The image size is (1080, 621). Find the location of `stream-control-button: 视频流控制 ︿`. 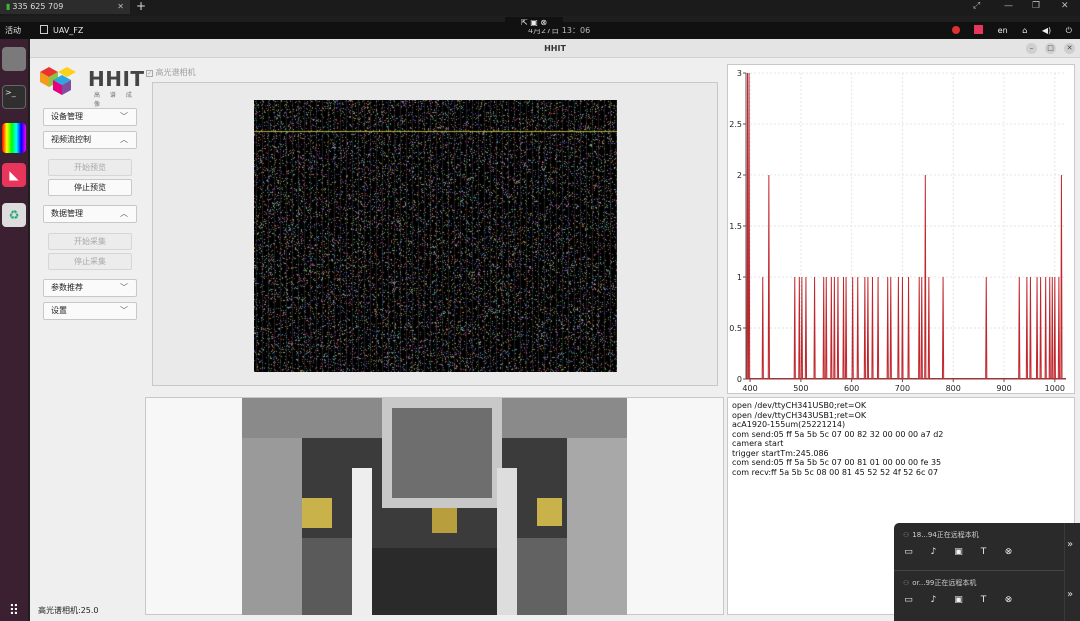

stream-control-button: 视频流控制 ︿ is located at coordinates (90, 140).